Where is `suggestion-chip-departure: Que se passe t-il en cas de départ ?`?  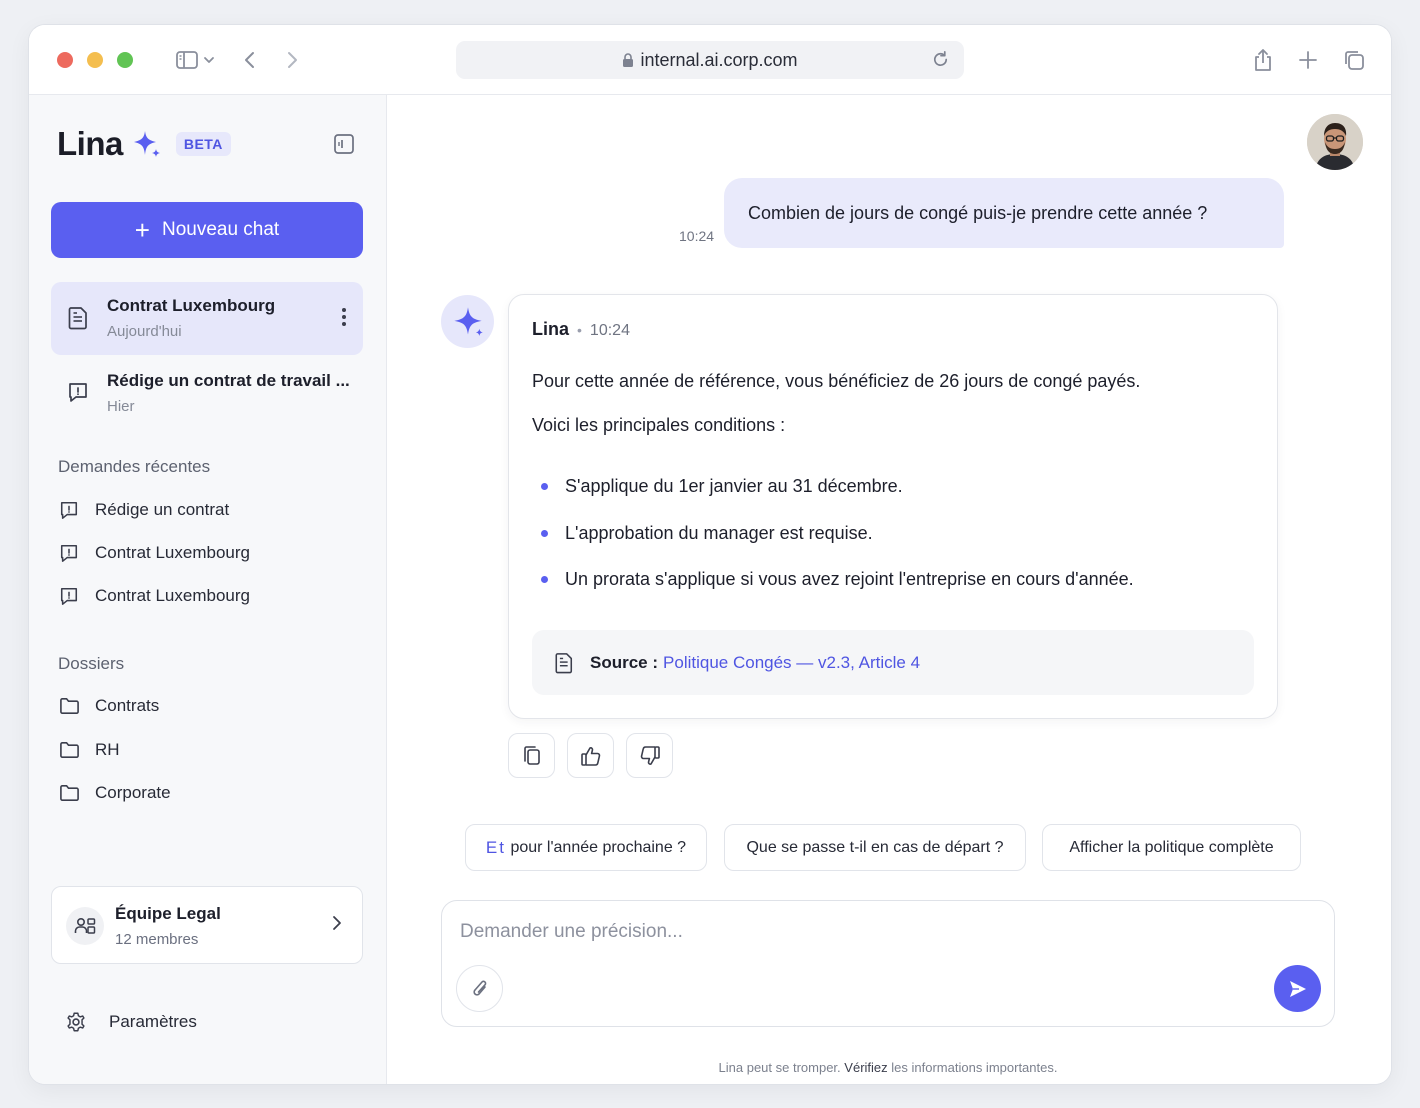 suggestion-chip-departure: Que se passe t-il en cas de départ ? is located at coordinates (875, 847).